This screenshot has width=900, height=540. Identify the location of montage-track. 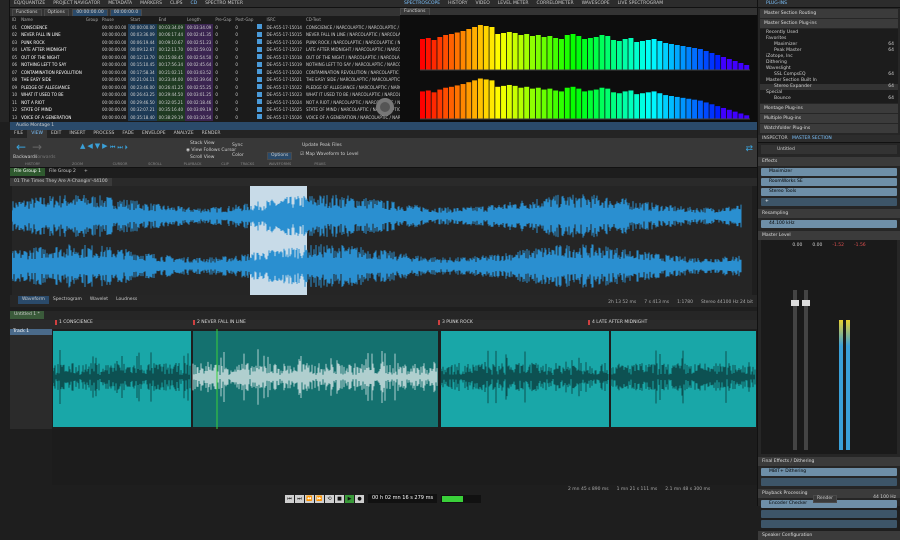
(404, 379).